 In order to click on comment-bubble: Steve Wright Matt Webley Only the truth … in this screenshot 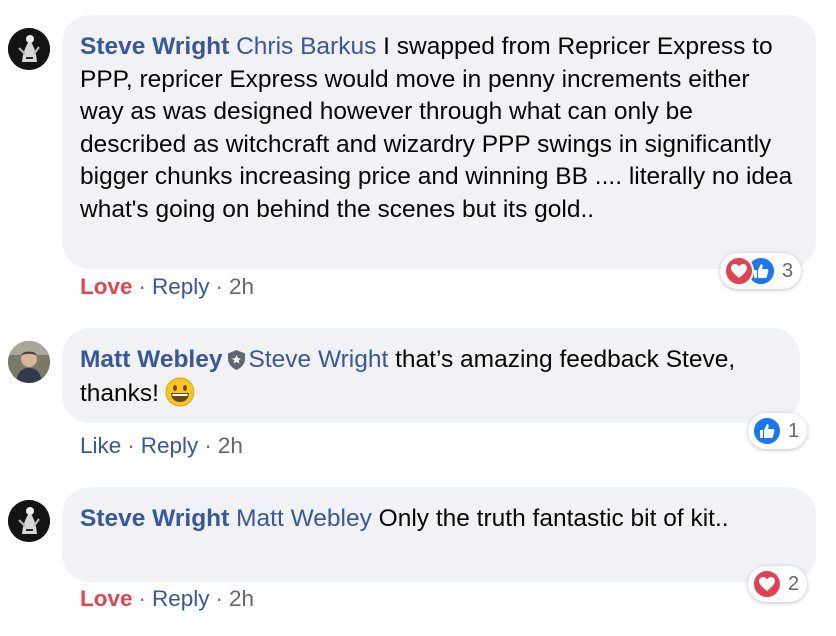, I will do `click(439, 534)`.